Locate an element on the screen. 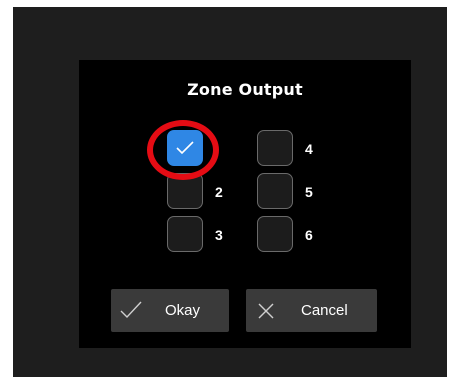 This screenshot has width=452, height=381. okay-button-label: Okay is located at coordinates (183, 310).